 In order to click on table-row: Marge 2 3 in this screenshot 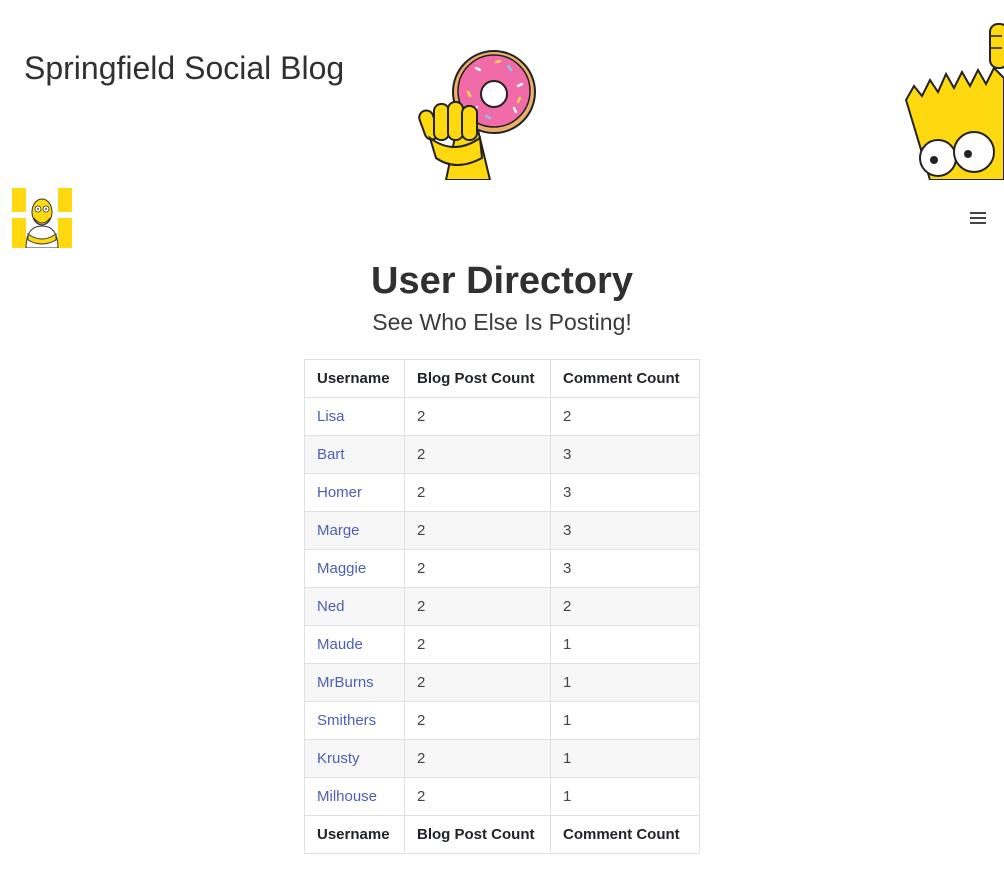, I will do `click(502, 530)`.